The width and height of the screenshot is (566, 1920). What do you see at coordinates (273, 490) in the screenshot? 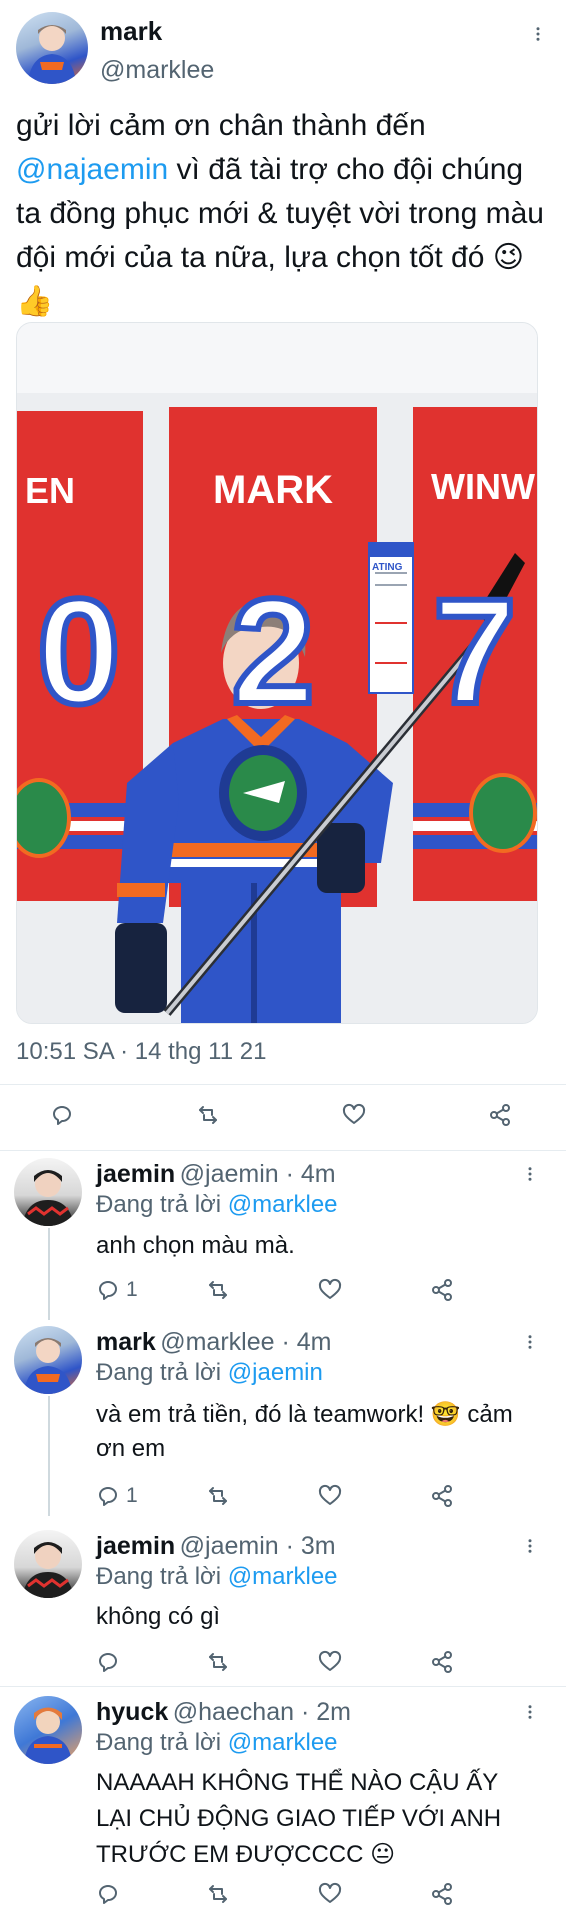
I see `banner-center-text: MARK` at bounding box center [273, 490].